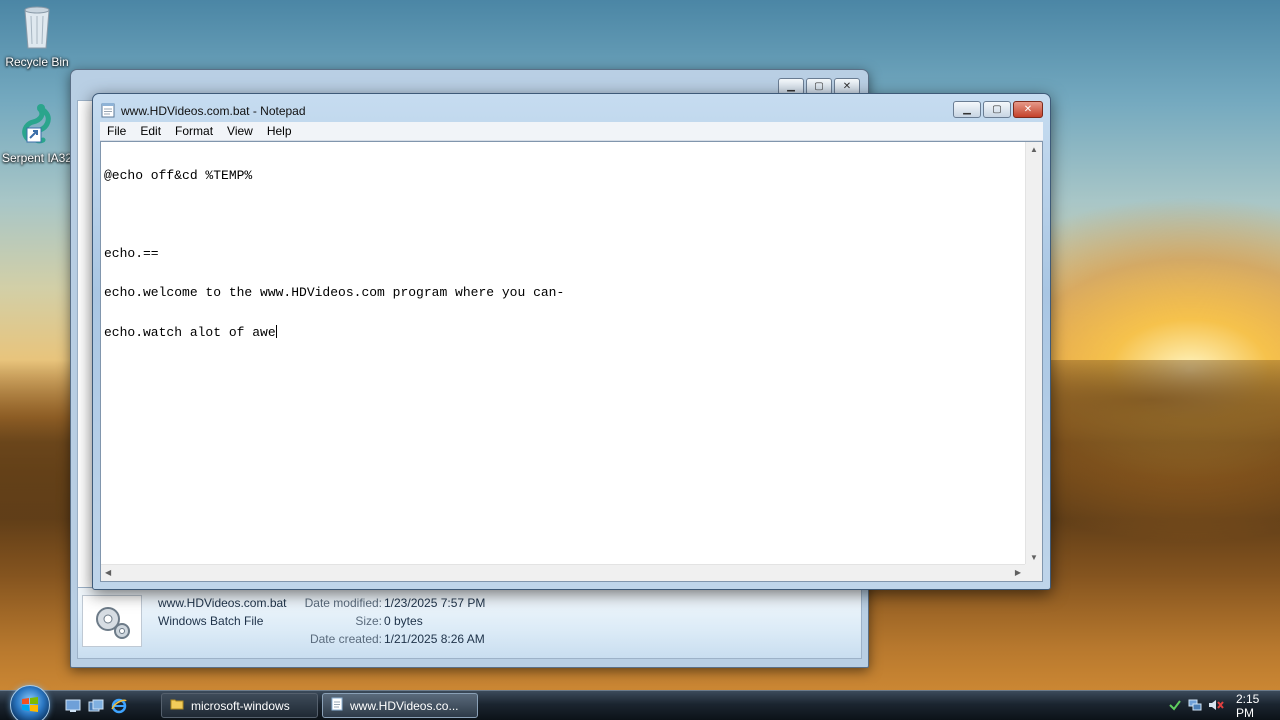 The image size is (1280, 720). I want to click on details-date-created-value: 1/21/2025 8:26 AM, so click(434, 639).